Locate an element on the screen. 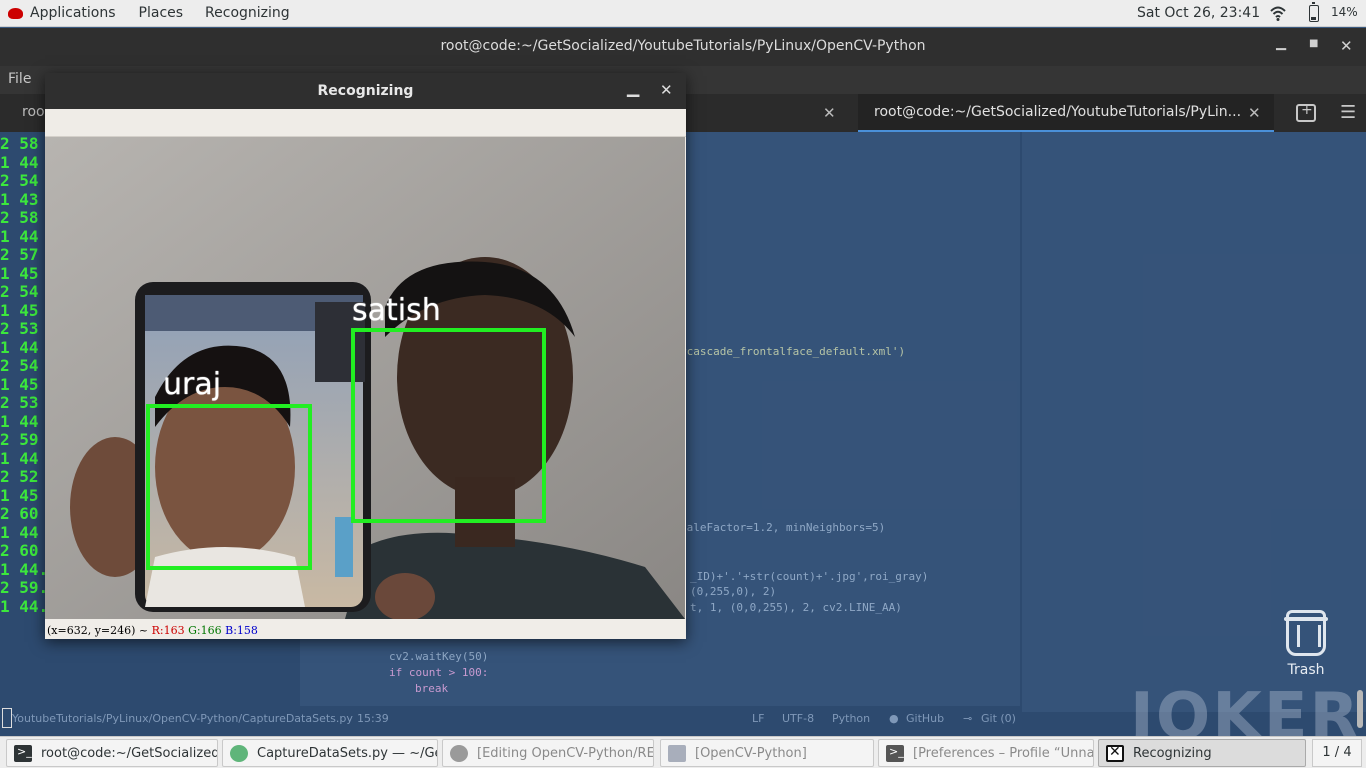  terminal-cursor is located at coordinates (7, 718).